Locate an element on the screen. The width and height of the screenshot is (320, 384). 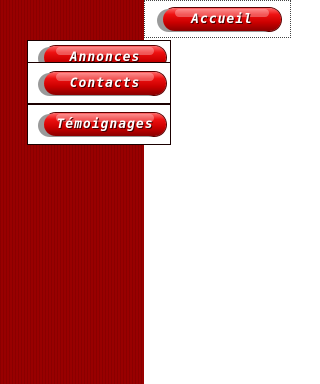
accueil-label: Accueil is located at coordinates (222, 19).